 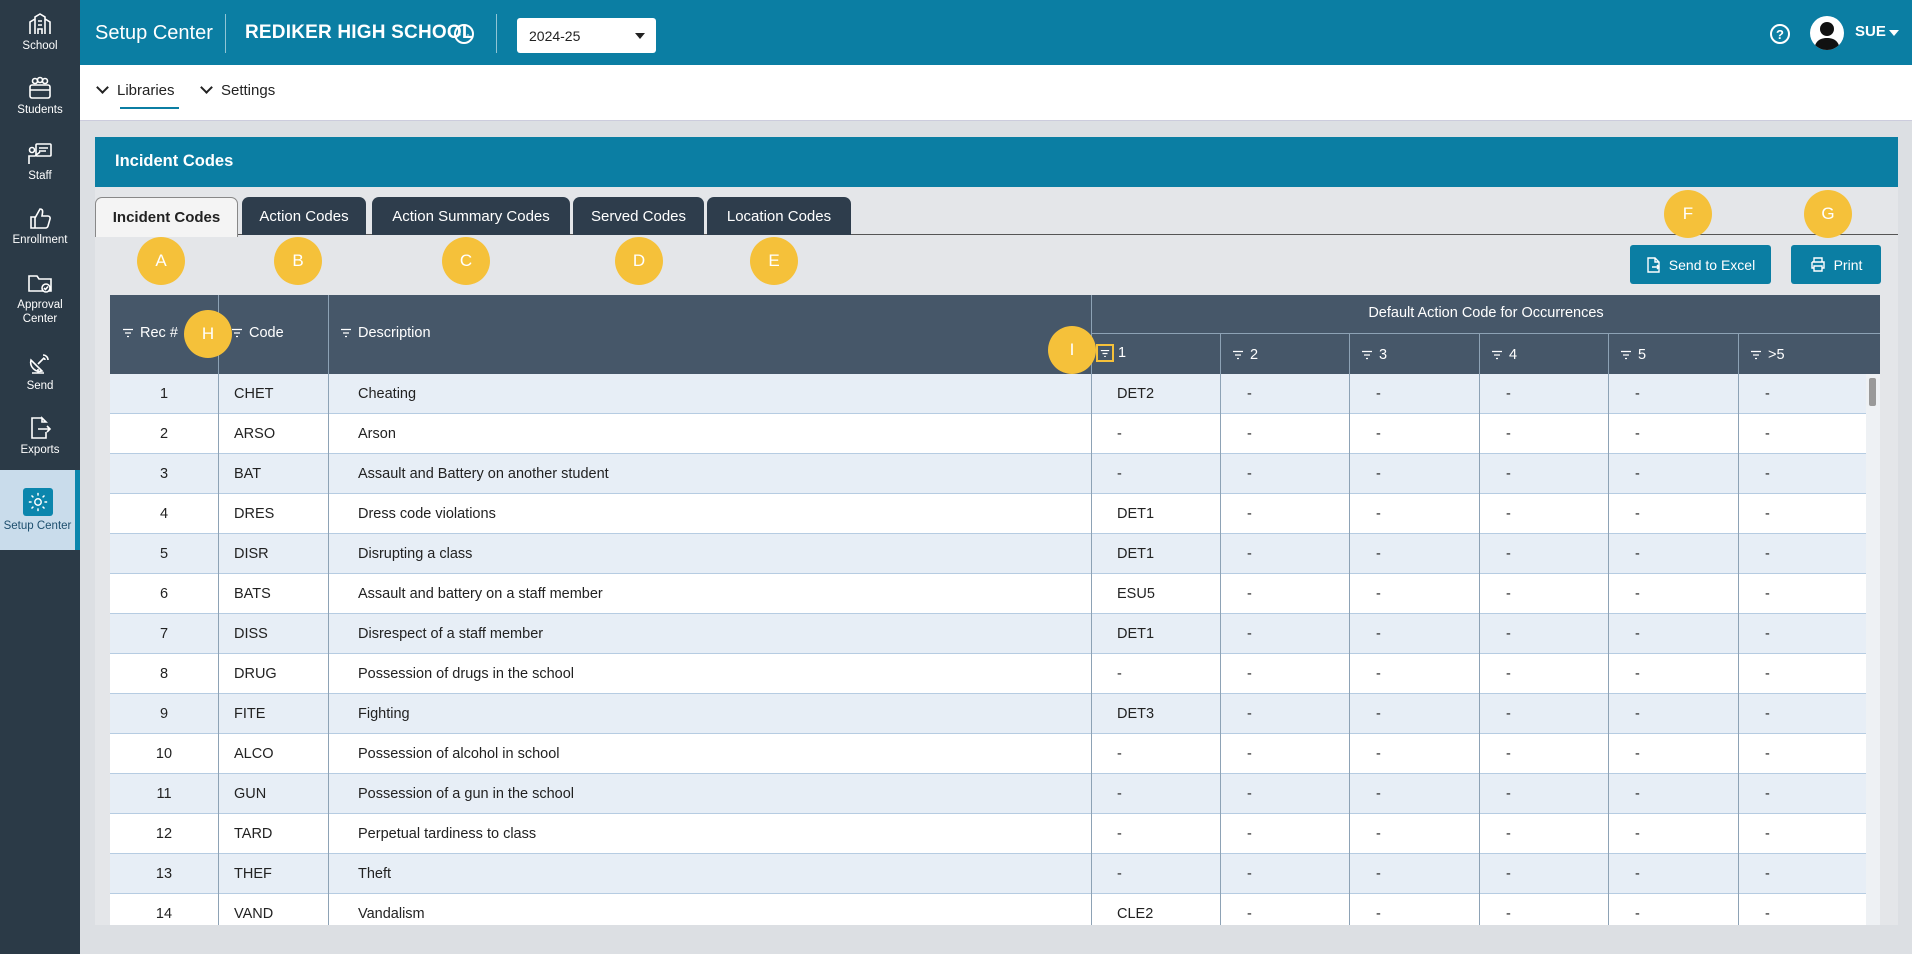 What do you see at coordinates (40, 298) in the screenshot?
I see `rail-item-approval-center: Approval Center` at bounding box center [40, 298].